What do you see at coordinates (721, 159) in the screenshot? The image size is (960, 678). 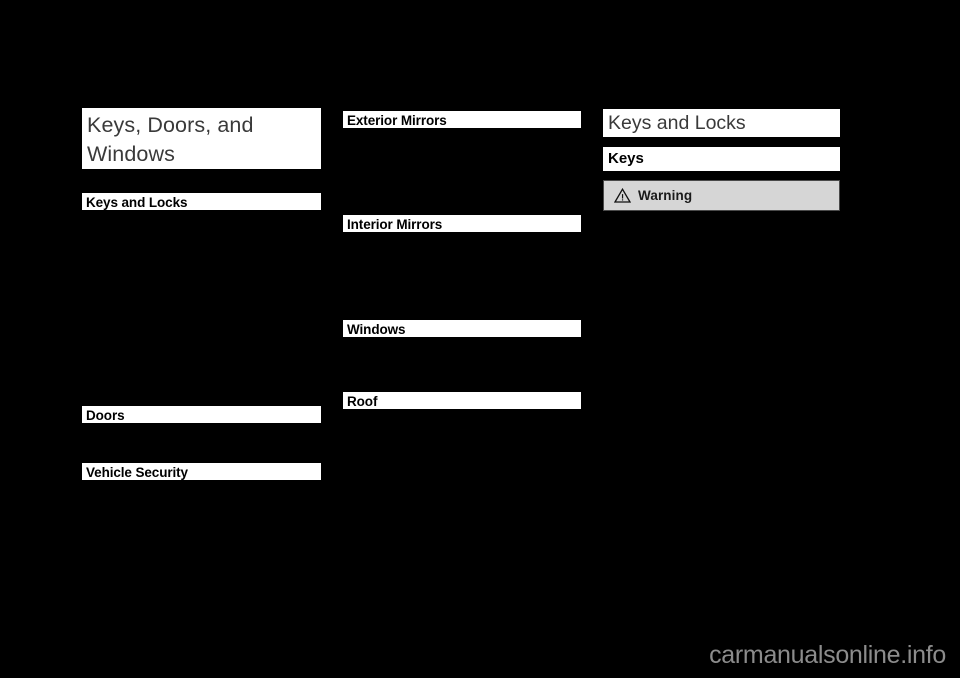 I see `subsection-title-keys: Keys` at bounding box center [721, 159].